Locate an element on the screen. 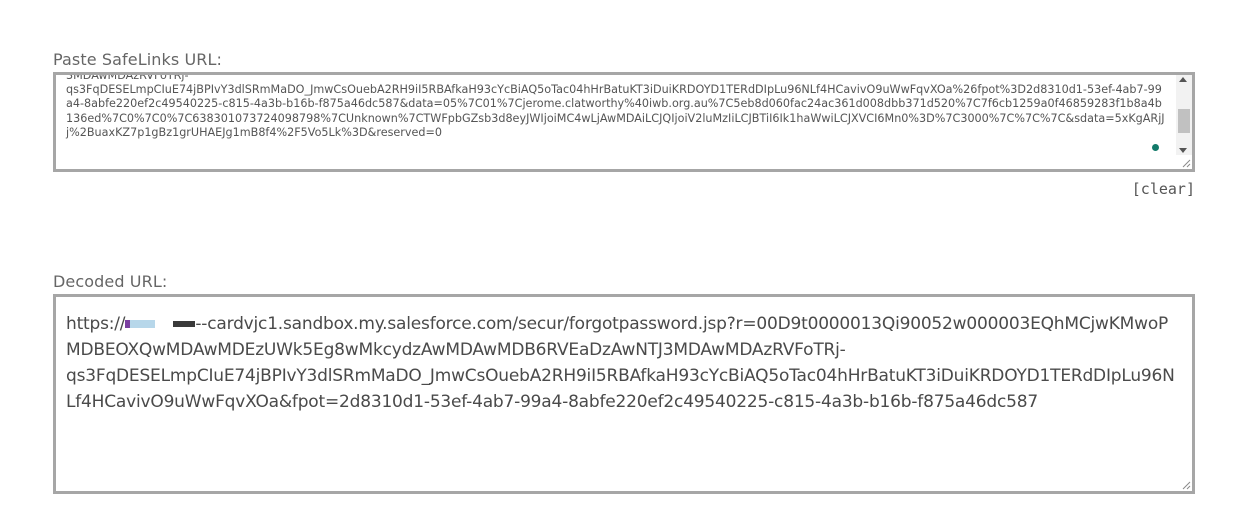  vertical-scrollbar is located at coordinates (1184, 115).